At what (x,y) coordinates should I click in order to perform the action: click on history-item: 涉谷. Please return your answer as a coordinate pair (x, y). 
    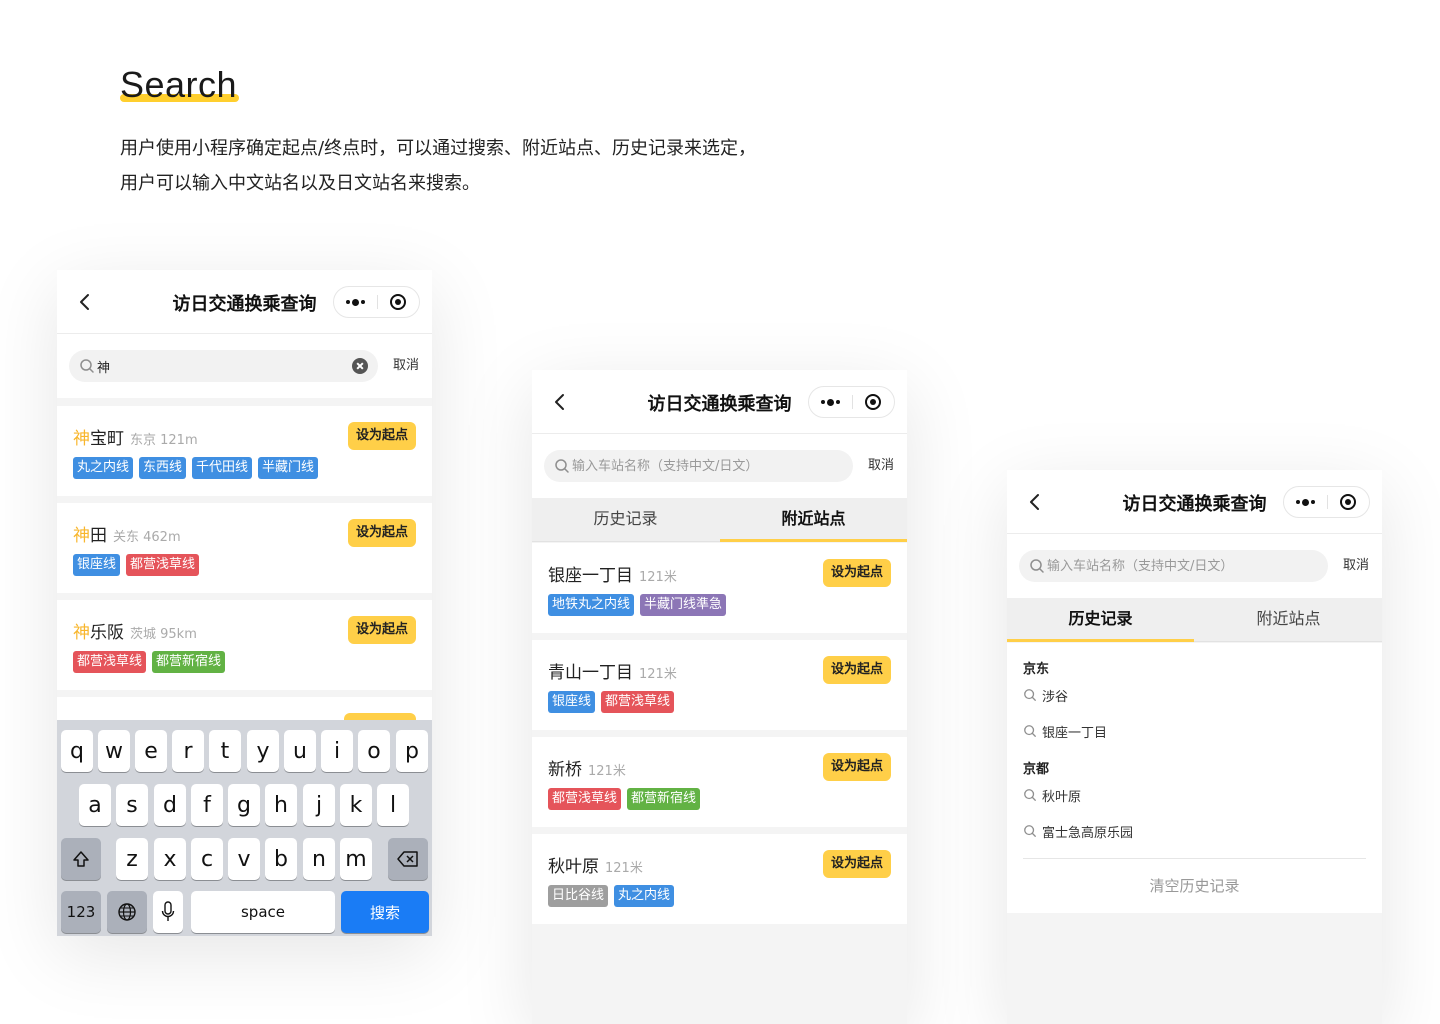
    Looking at the image, I should click on (1045, 695).